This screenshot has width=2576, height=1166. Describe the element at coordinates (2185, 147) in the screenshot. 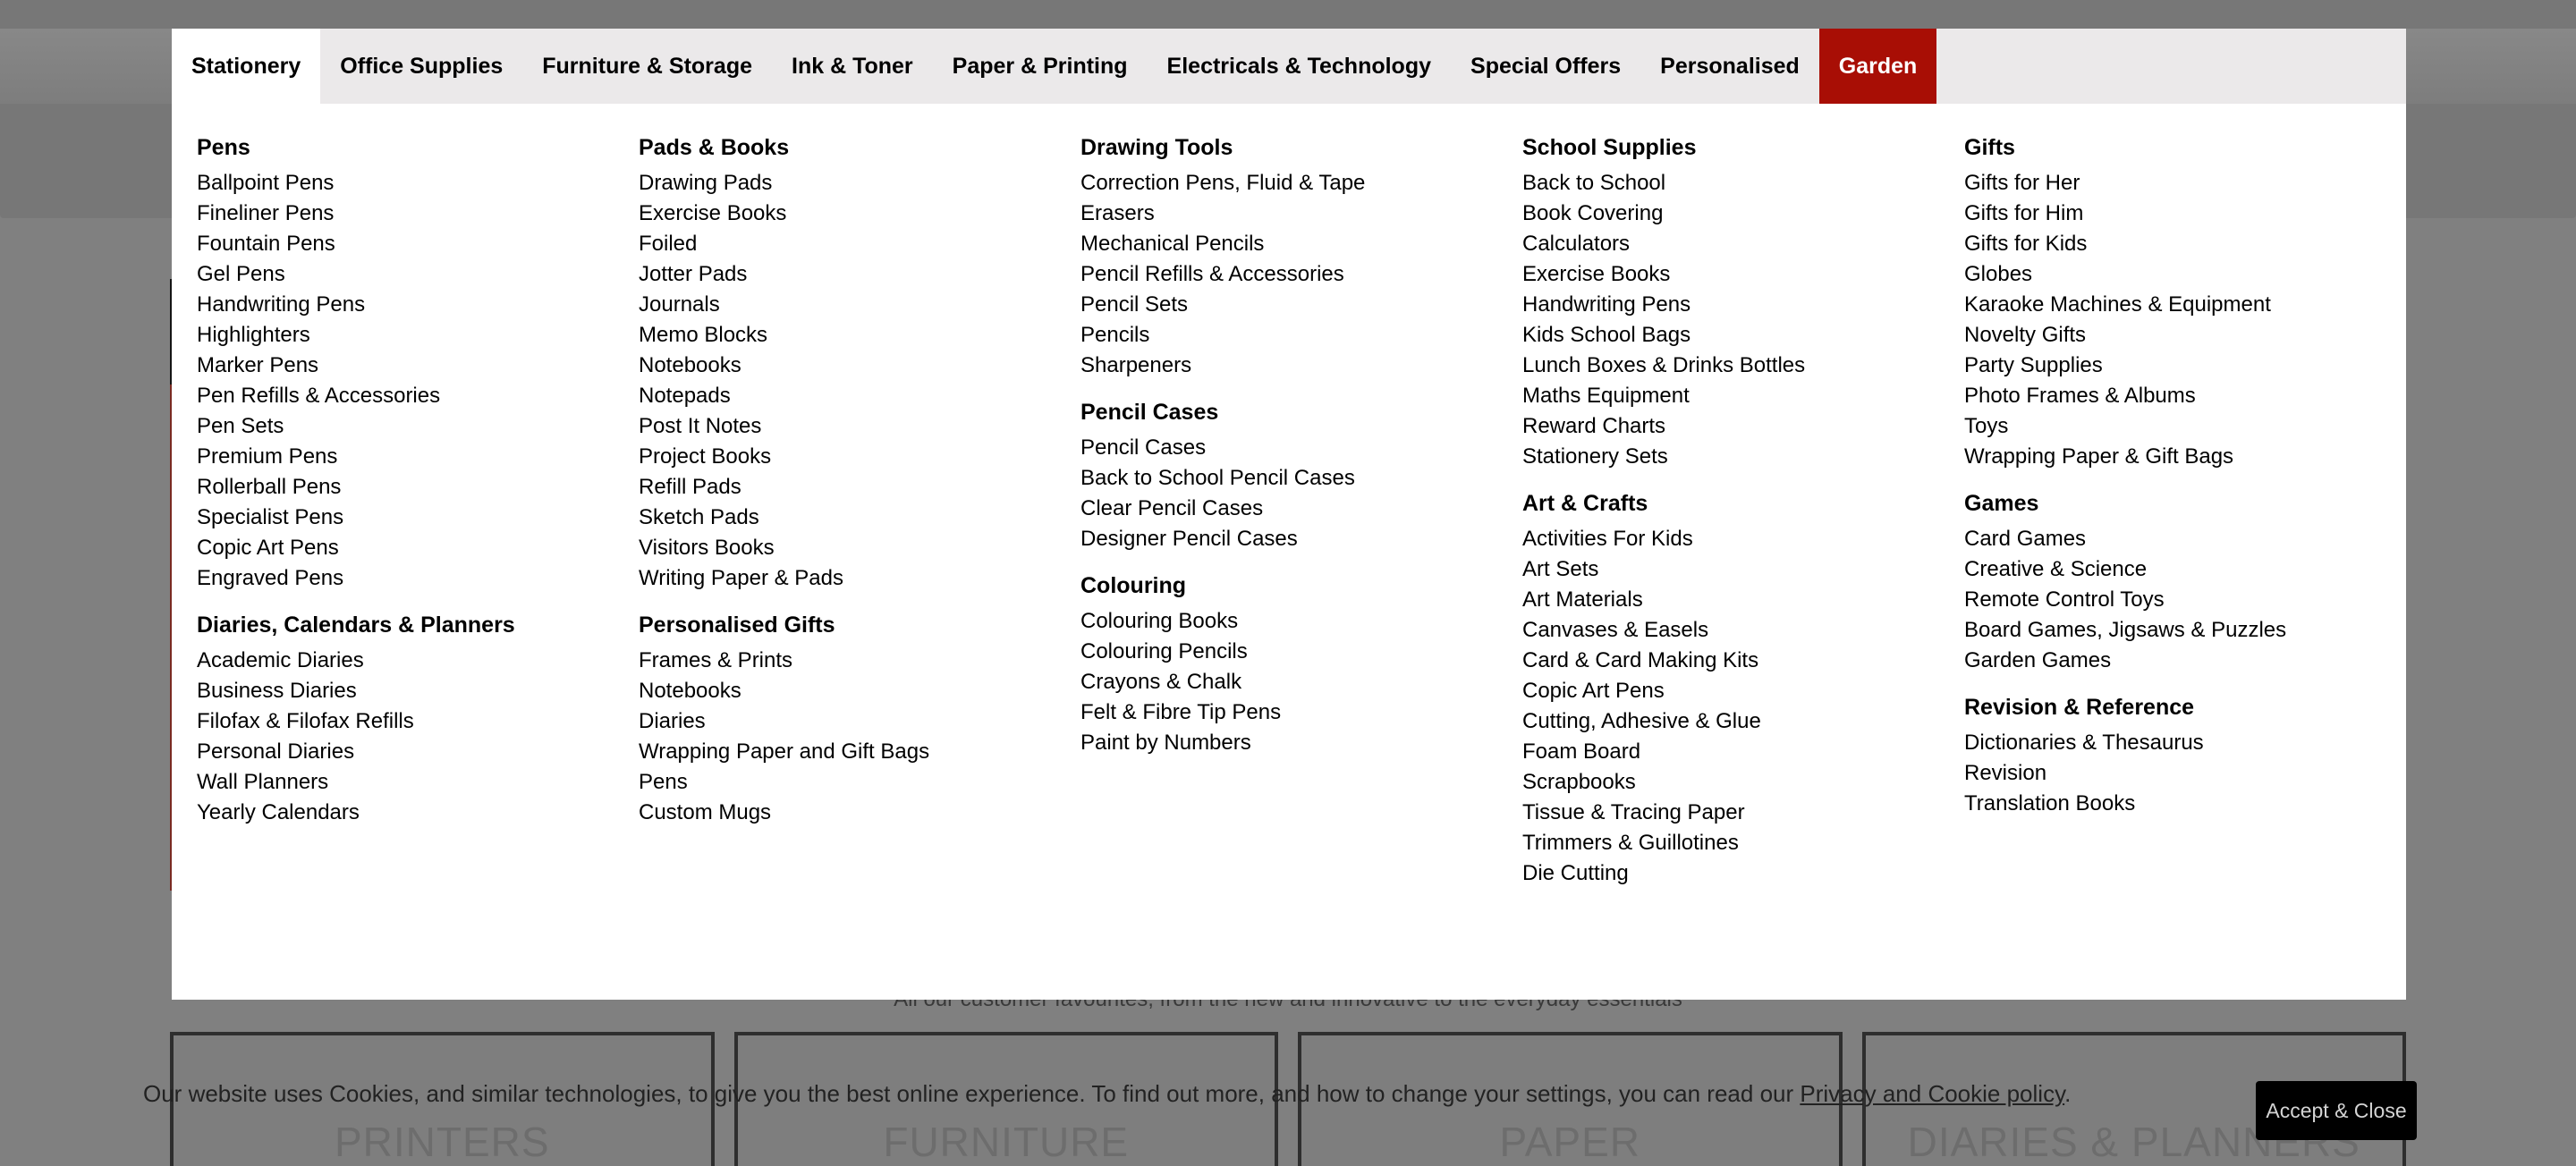

I see `menu-group-heading-gifts: Gifts` at that location.